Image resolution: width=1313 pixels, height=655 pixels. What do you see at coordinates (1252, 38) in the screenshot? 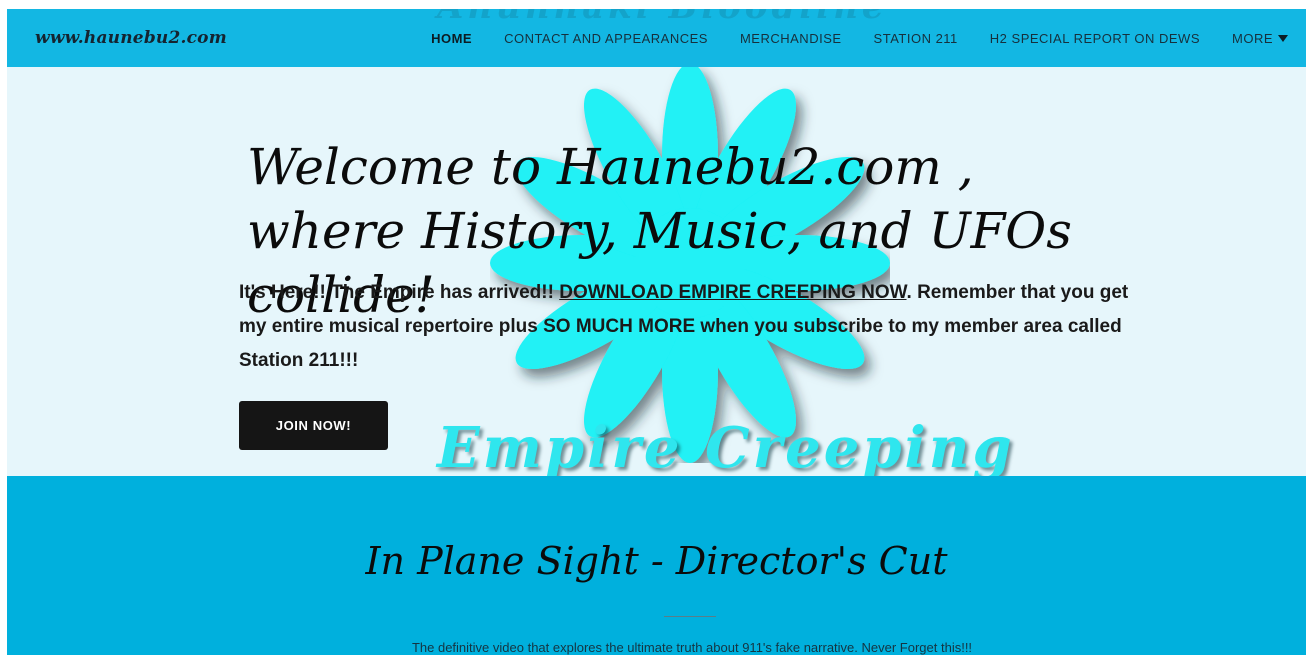
I see `nav-more-label: MORE` at bounding box center [1252, 38].